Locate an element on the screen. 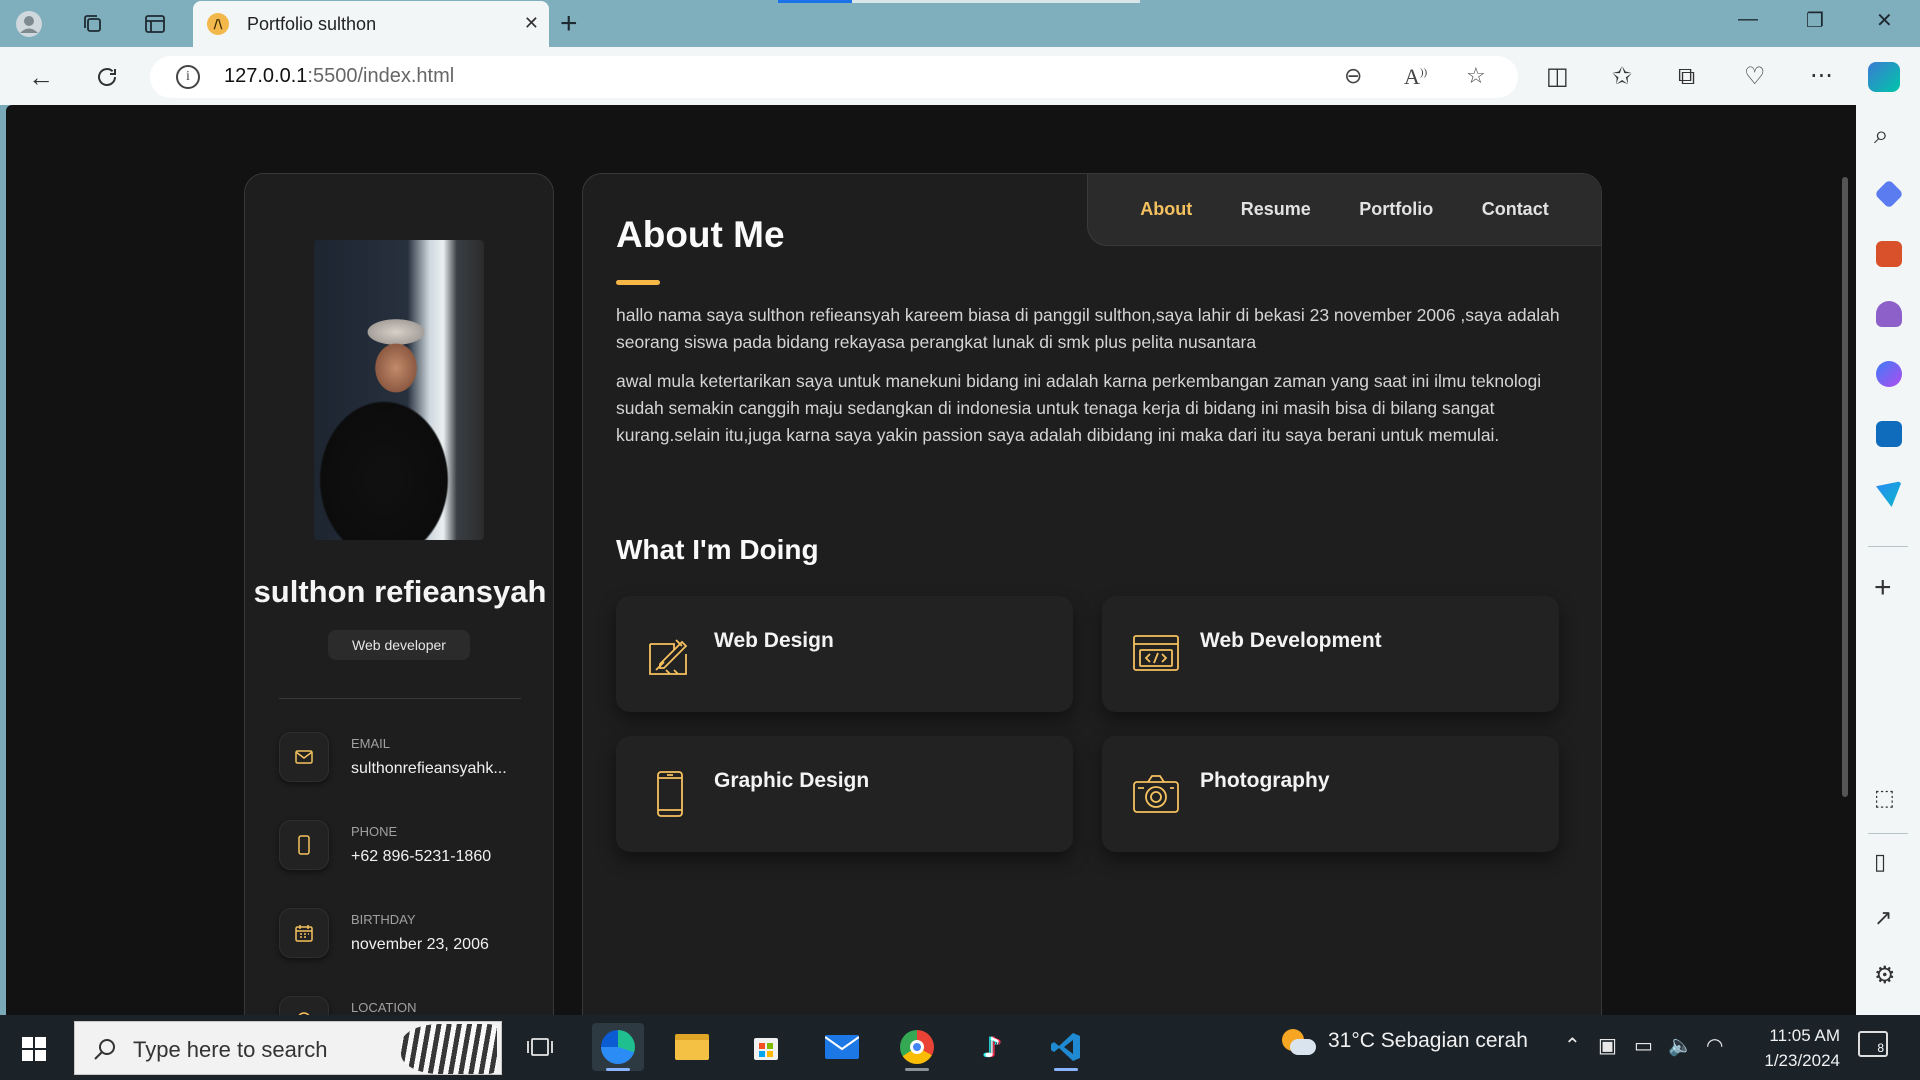 The width and height of the screenshot is (1920, 1080). microsoft365-icon is located at coordinates (1889, 374).